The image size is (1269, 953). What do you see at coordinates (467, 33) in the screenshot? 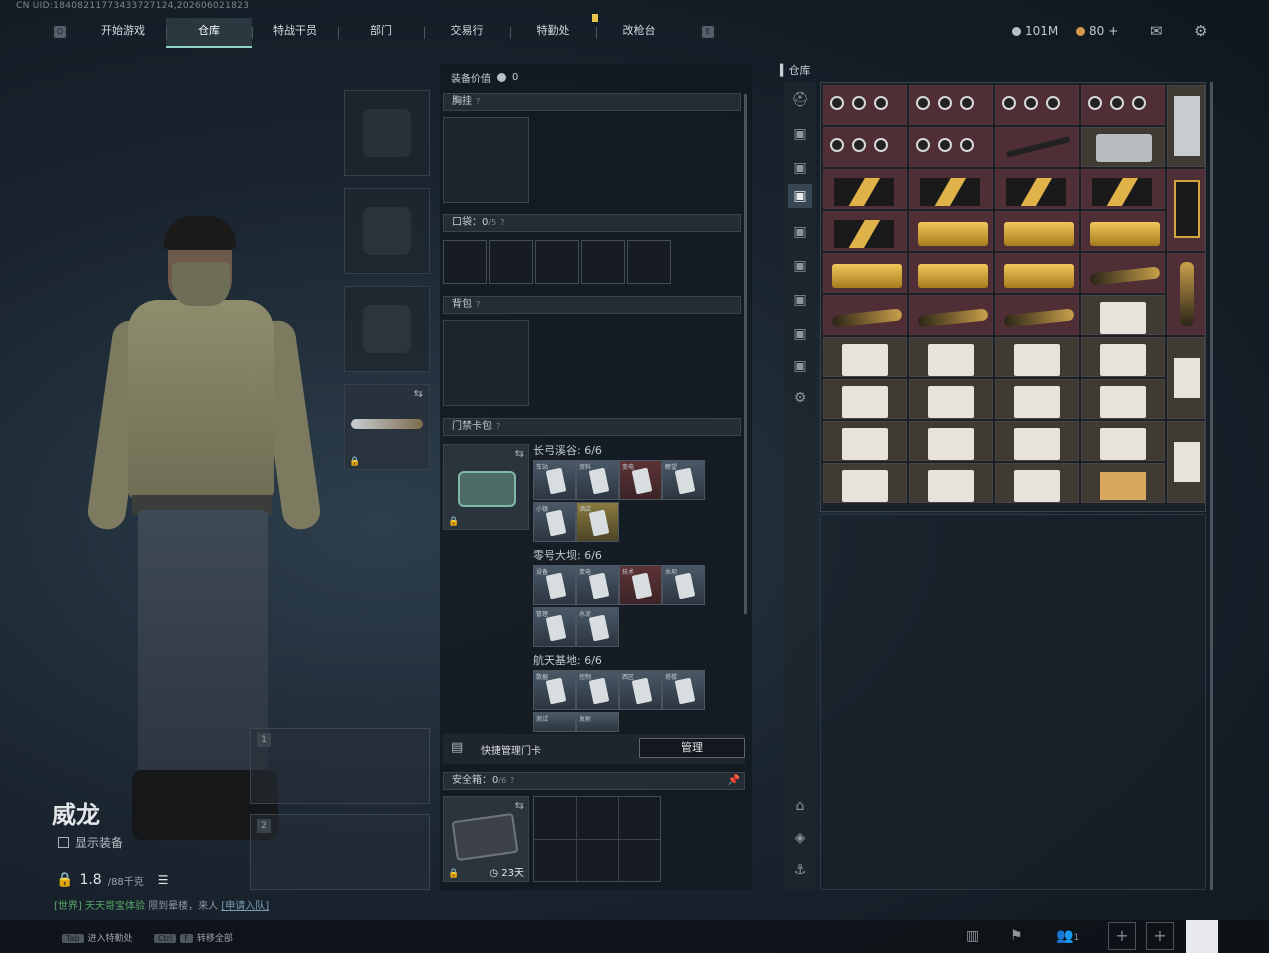
I see `tab-trade: 交易行` at bounding box center [467, 33].